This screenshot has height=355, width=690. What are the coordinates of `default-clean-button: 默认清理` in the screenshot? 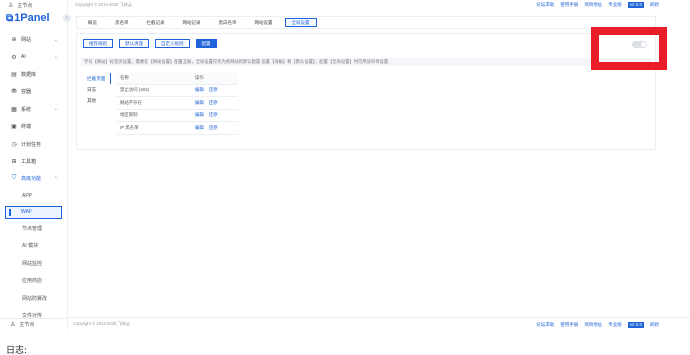 It's located at (134, 43).